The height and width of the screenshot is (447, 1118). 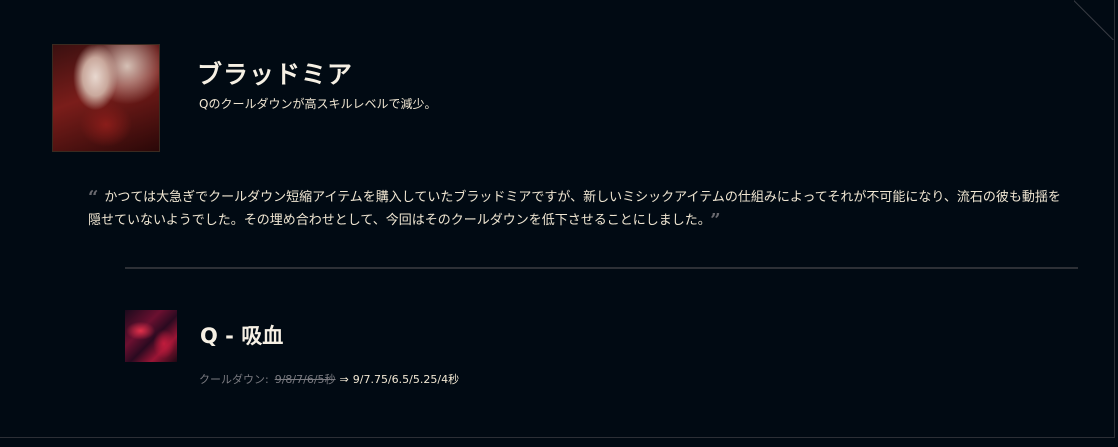 I want to click on attribute-label: クールダウン:, so click(x=234, y=379).